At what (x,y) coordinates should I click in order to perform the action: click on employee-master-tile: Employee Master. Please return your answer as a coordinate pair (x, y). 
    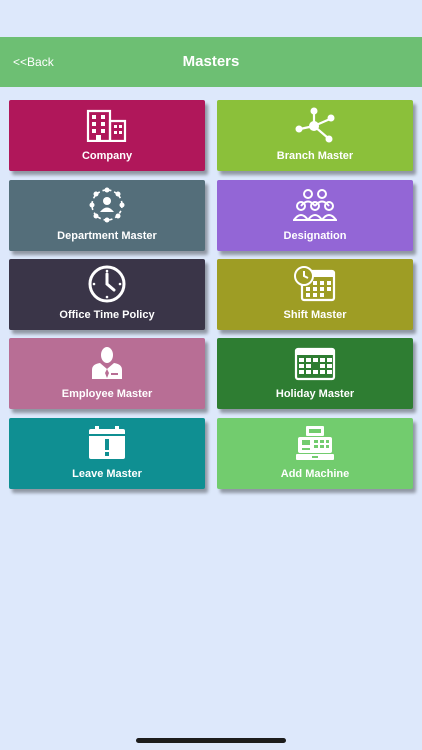
    Looking at the image, I should click on (107, 373).